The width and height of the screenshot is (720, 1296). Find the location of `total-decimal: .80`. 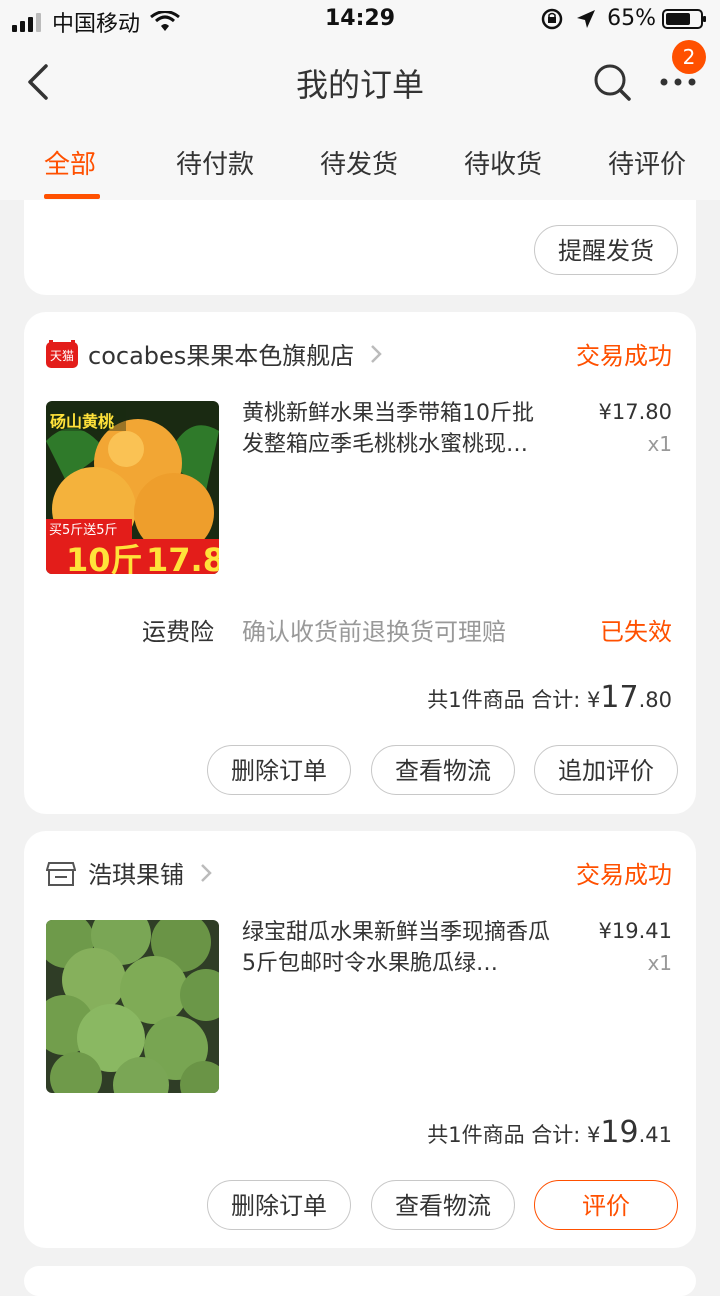

total-decimal: .80 is located at coordinates (655, 700).